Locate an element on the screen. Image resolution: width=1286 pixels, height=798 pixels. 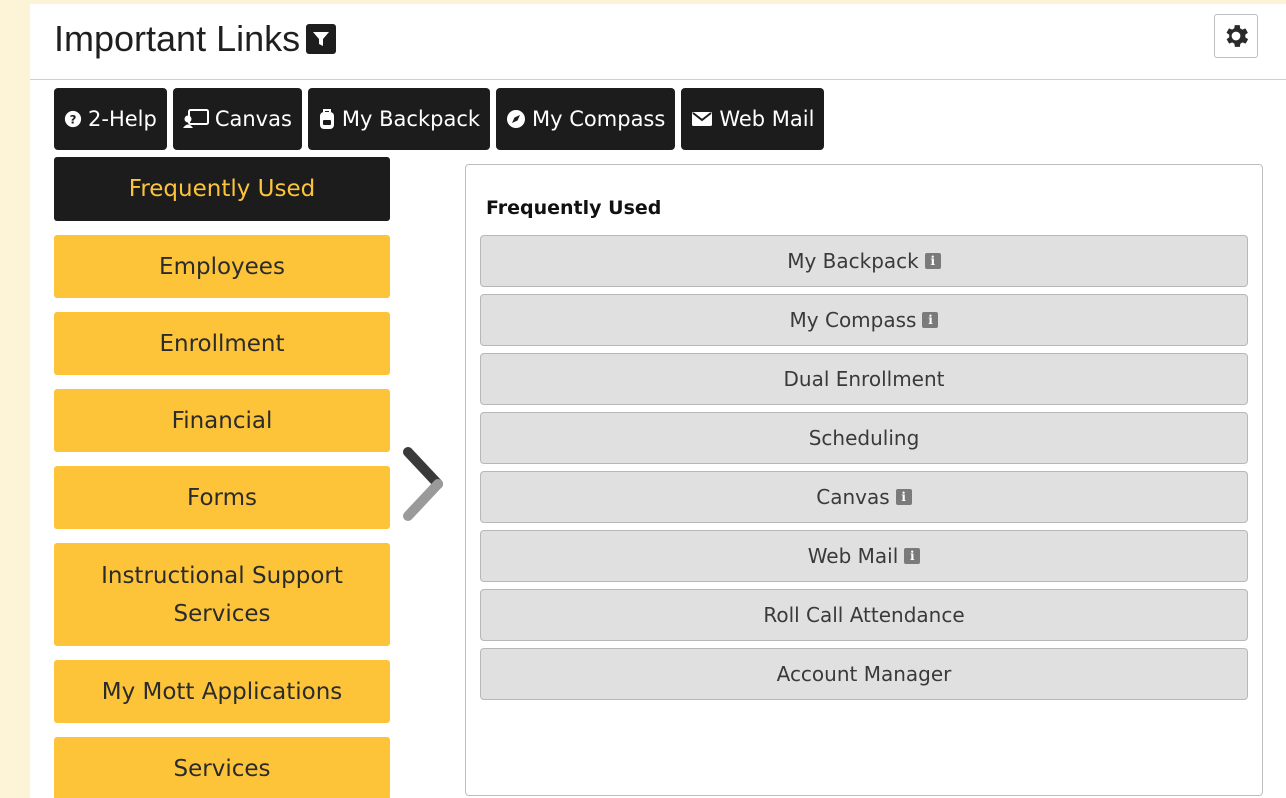
link-scheduling: Scheduling is located at coordinates (864, 438).